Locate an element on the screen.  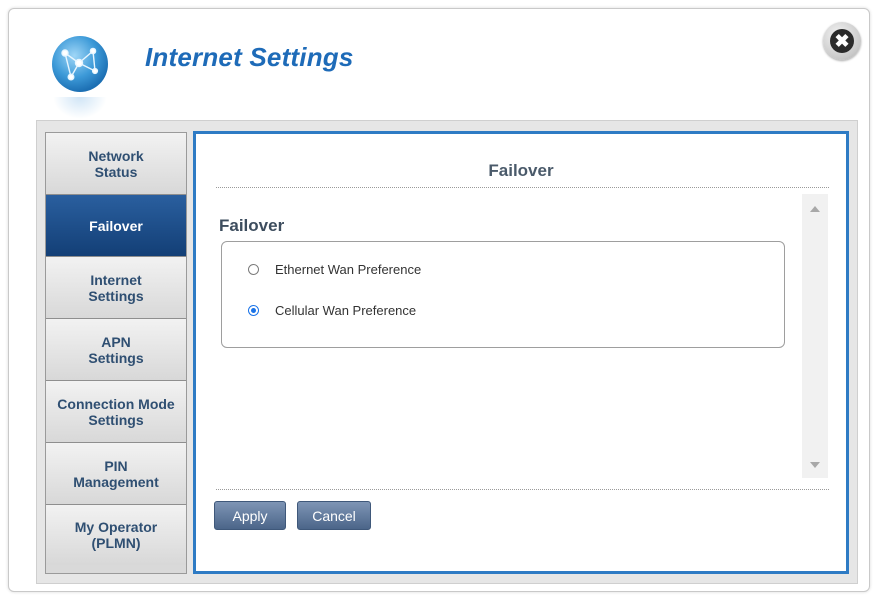
vertical-scrollbar is located at coordinates (815, 336).